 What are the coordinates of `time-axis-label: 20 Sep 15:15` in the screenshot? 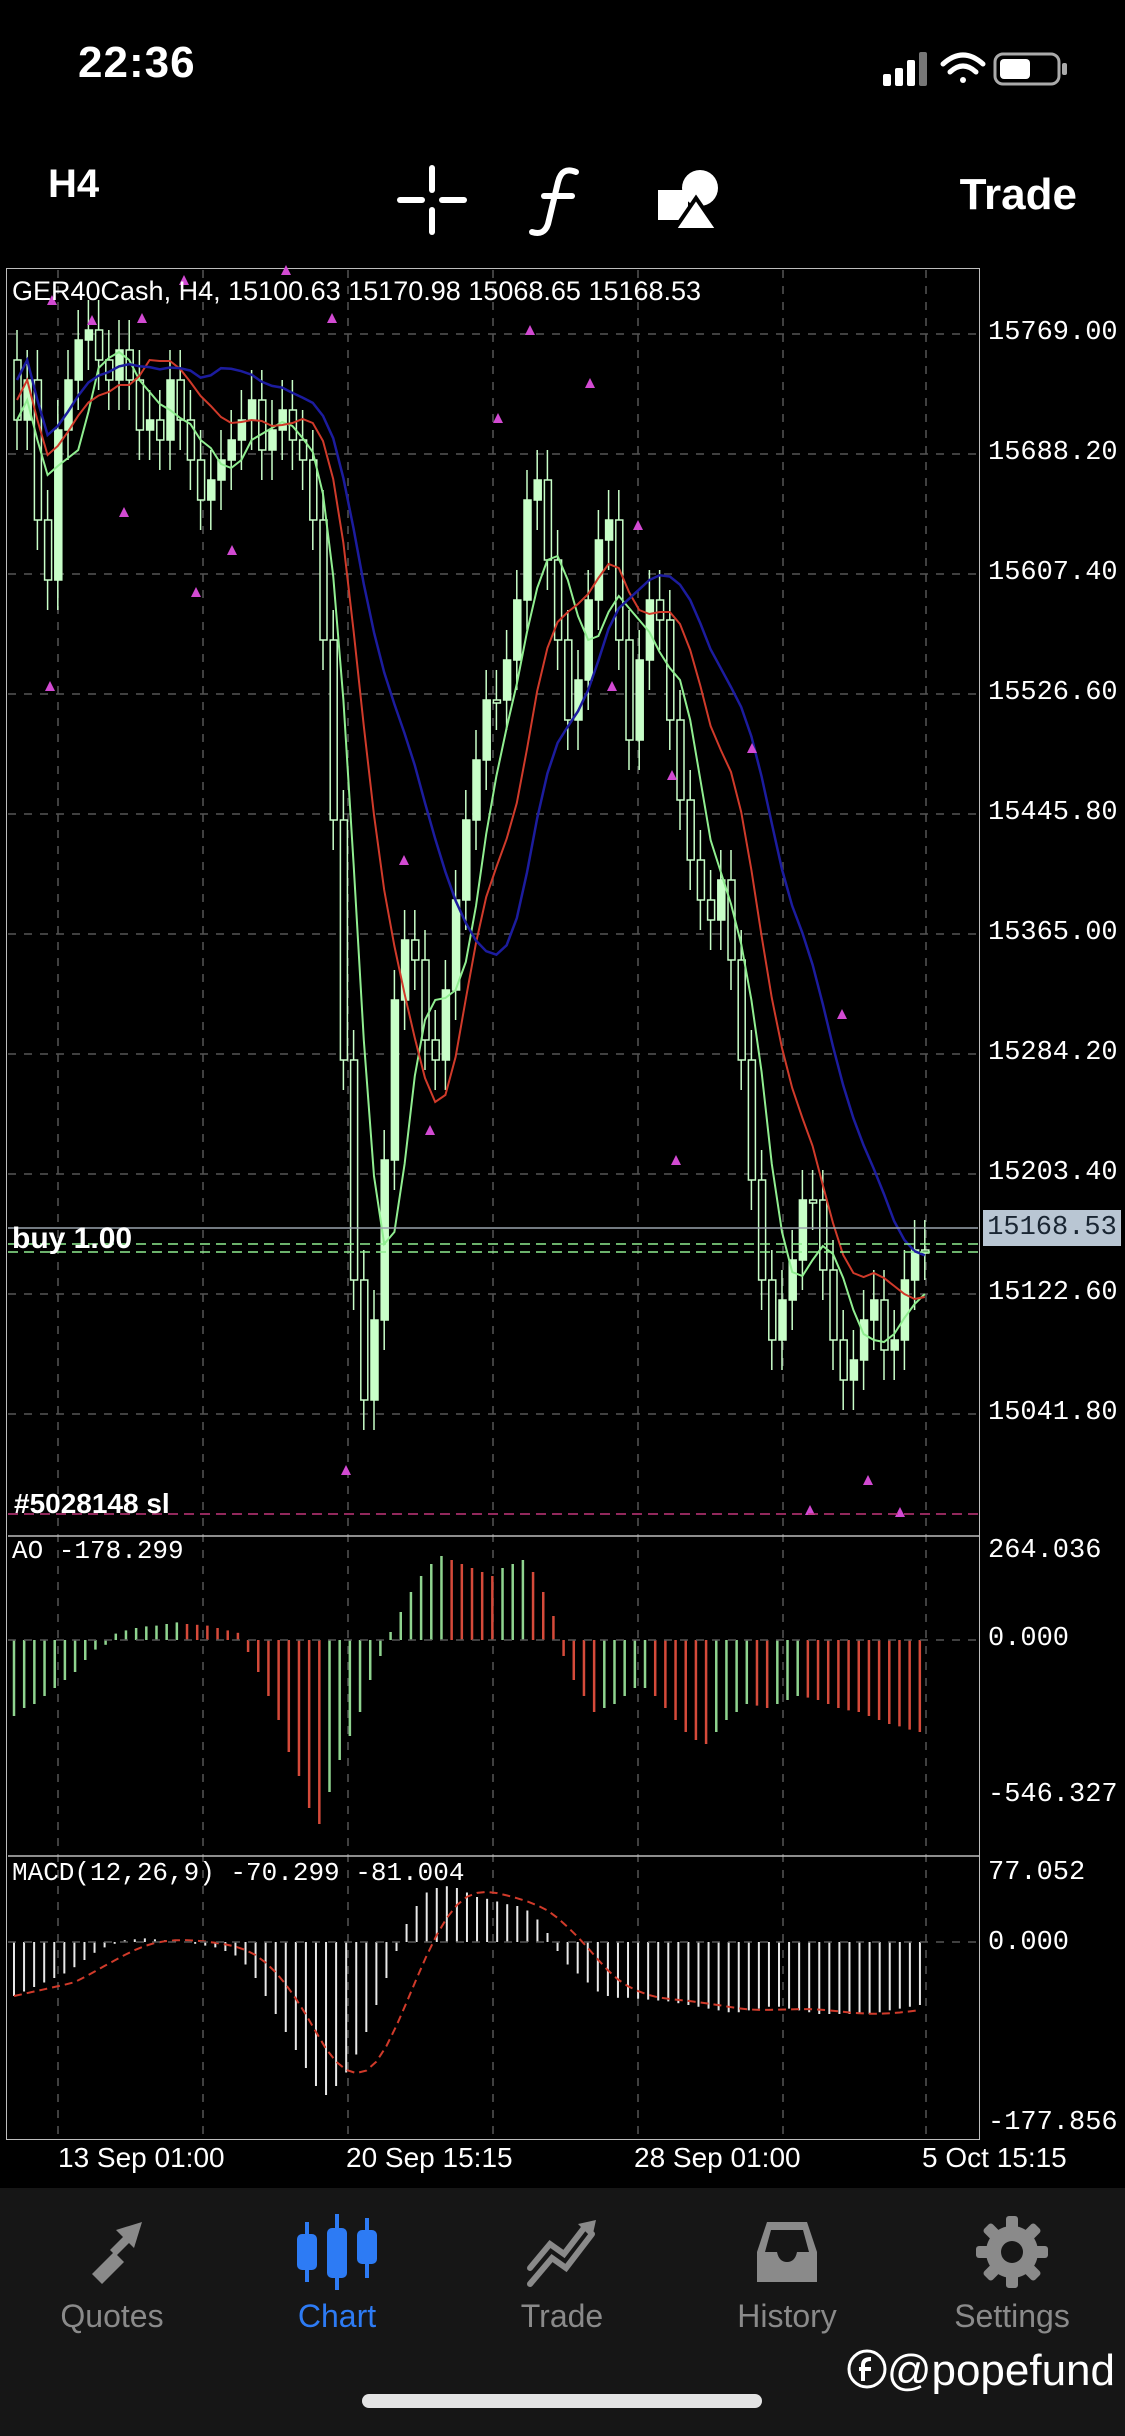 It's located at (429, 2157).